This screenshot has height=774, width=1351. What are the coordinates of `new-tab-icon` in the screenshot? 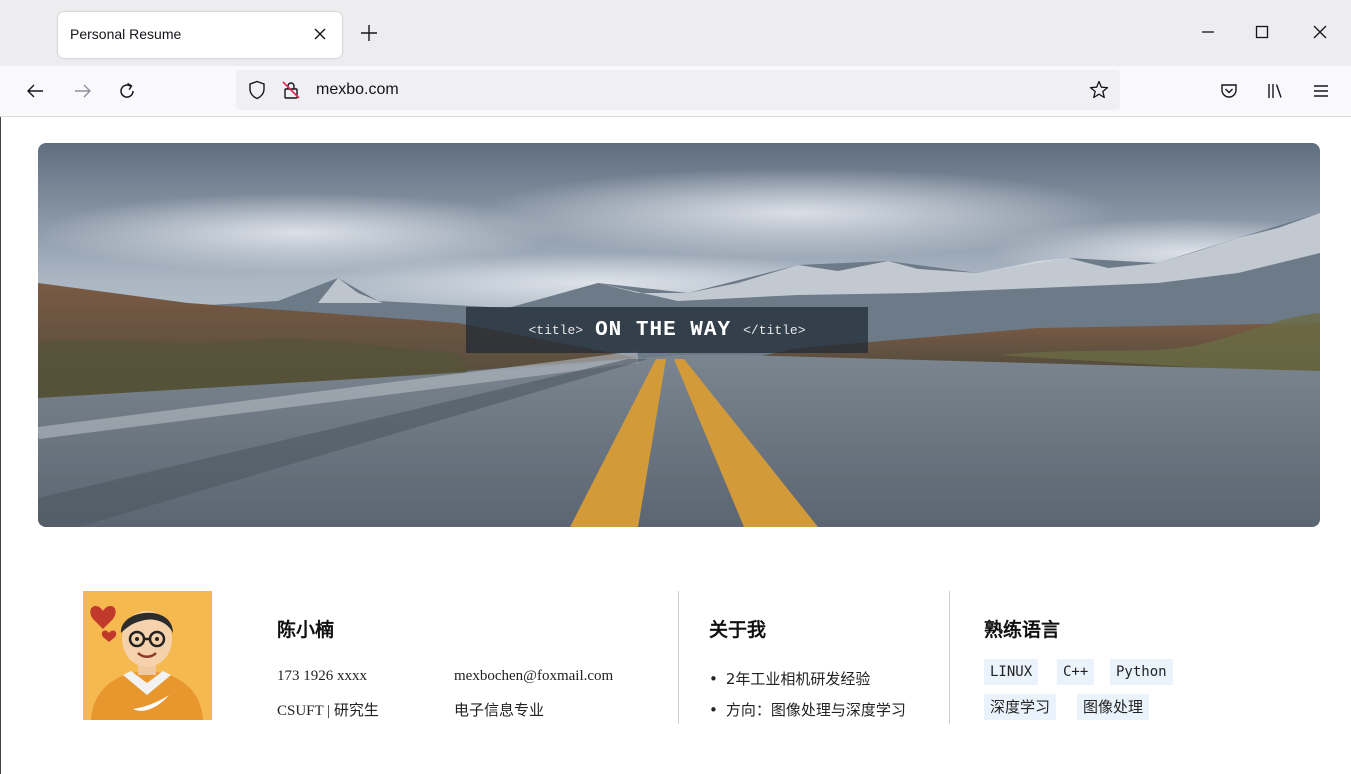 It's located at (369, 33).